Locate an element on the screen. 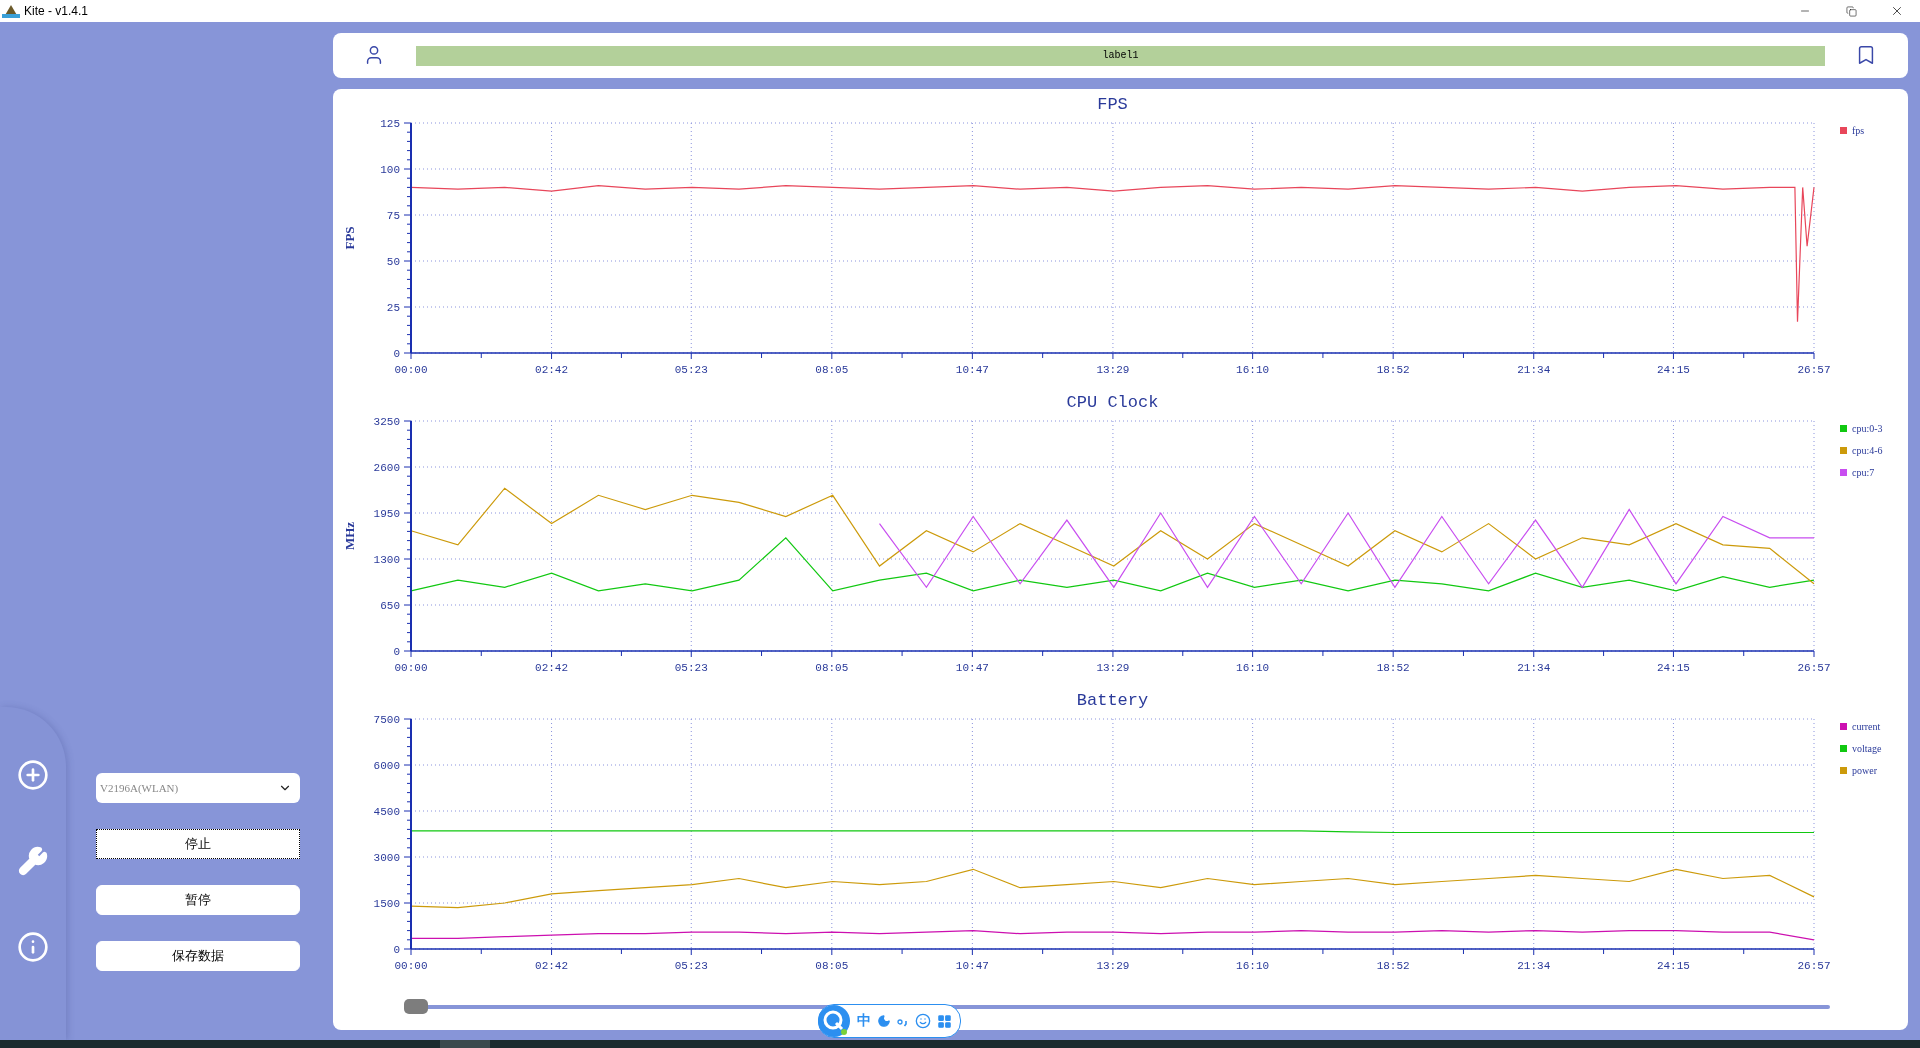 The height and width of the screenshot is (1048, 1920). chart-title: CPU Clock is located at coordinates (1112, 402).